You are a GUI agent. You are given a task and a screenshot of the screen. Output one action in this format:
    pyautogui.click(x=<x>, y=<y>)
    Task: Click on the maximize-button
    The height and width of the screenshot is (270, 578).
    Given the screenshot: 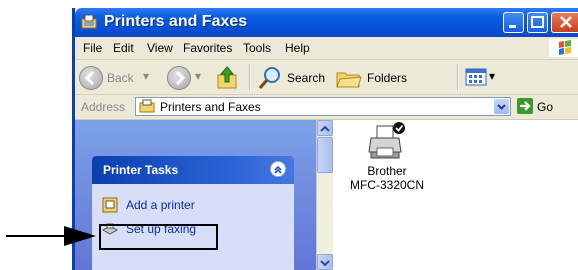 What is the action you would take?
    pyautogui.click(x=537, y=22)
    